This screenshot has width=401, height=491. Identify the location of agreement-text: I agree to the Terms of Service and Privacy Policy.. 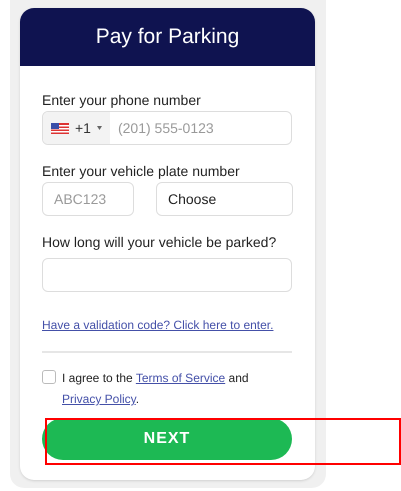
(156, 389).